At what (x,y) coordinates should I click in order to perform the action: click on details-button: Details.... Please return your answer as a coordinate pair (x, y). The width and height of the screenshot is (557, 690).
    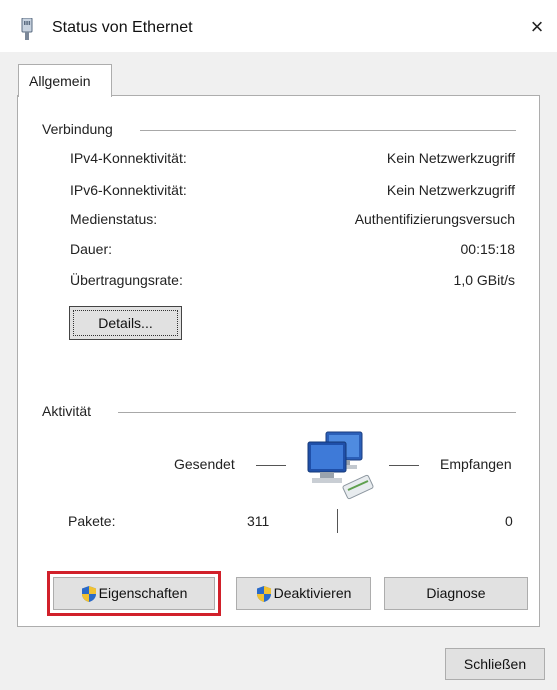
    Looking at the image, I should click on (125, 323).